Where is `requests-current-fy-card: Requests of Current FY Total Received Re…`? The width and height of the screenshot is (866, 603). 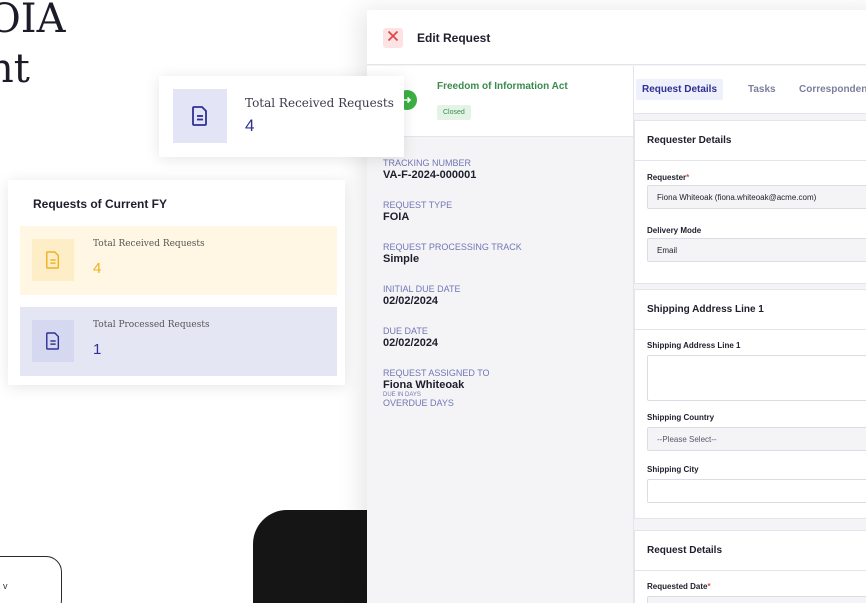 requests-current-fy-card: Requests of Current FY Total Received Re… is located at coordinates (176, 282).